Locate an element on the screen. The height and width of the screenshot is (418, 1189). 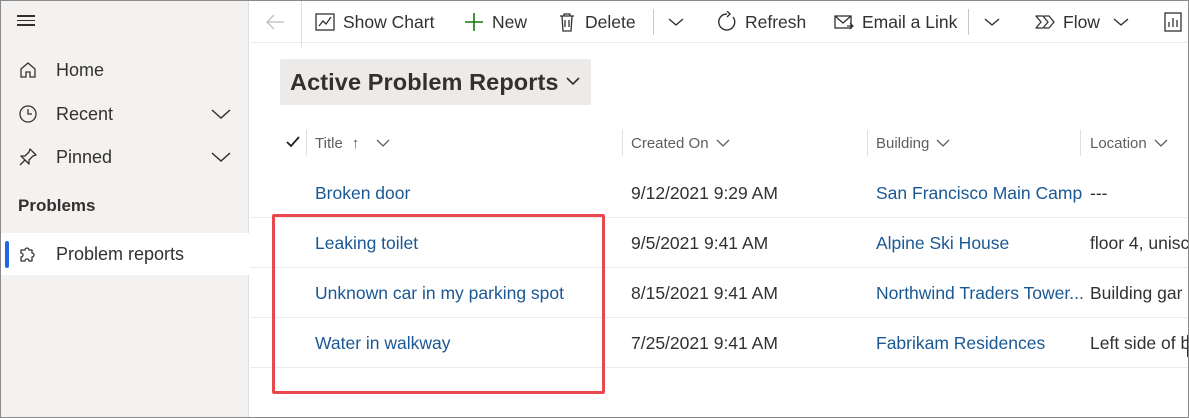
flow-button: Flow is located at coordinates (1082, 22).